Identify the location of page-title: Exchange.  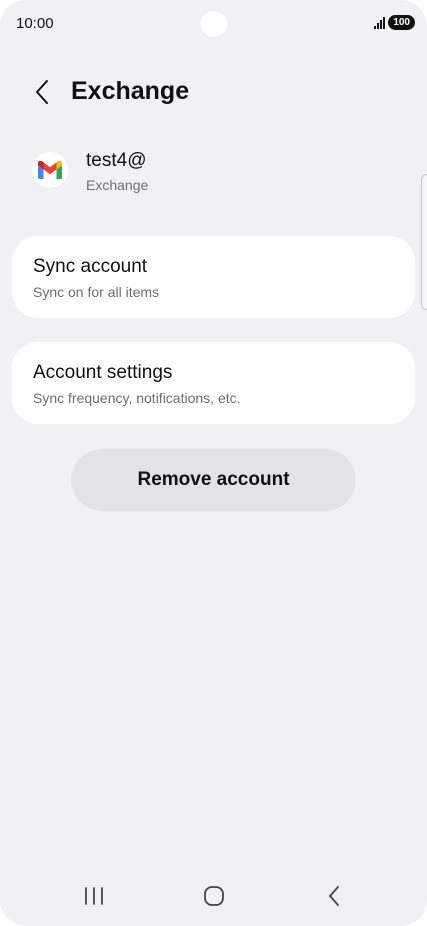
(130, 91).